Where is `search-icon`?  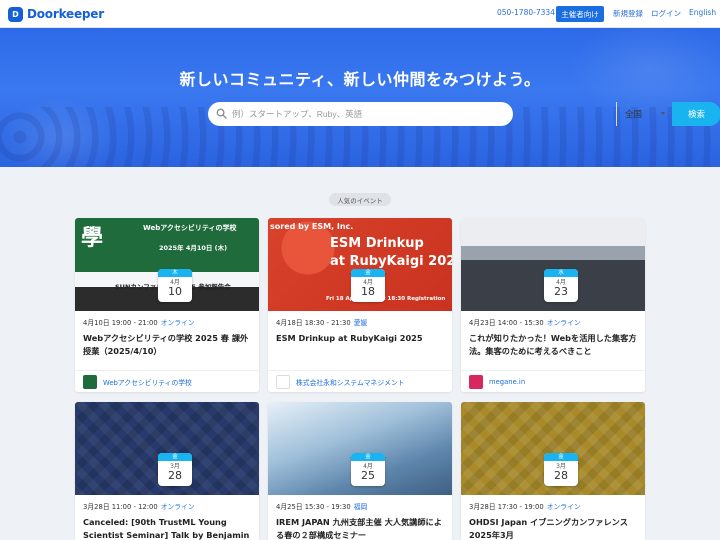
search-icon is located at coordinates (221, 113).